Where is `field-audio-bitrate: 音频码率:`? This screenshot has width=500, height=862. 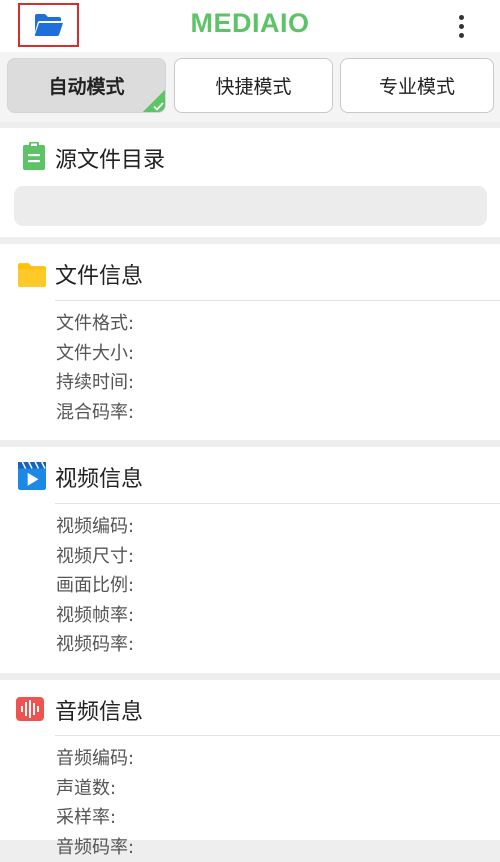
field-audio-bitrate: 音频码率: is located at coordinates (95, 847).